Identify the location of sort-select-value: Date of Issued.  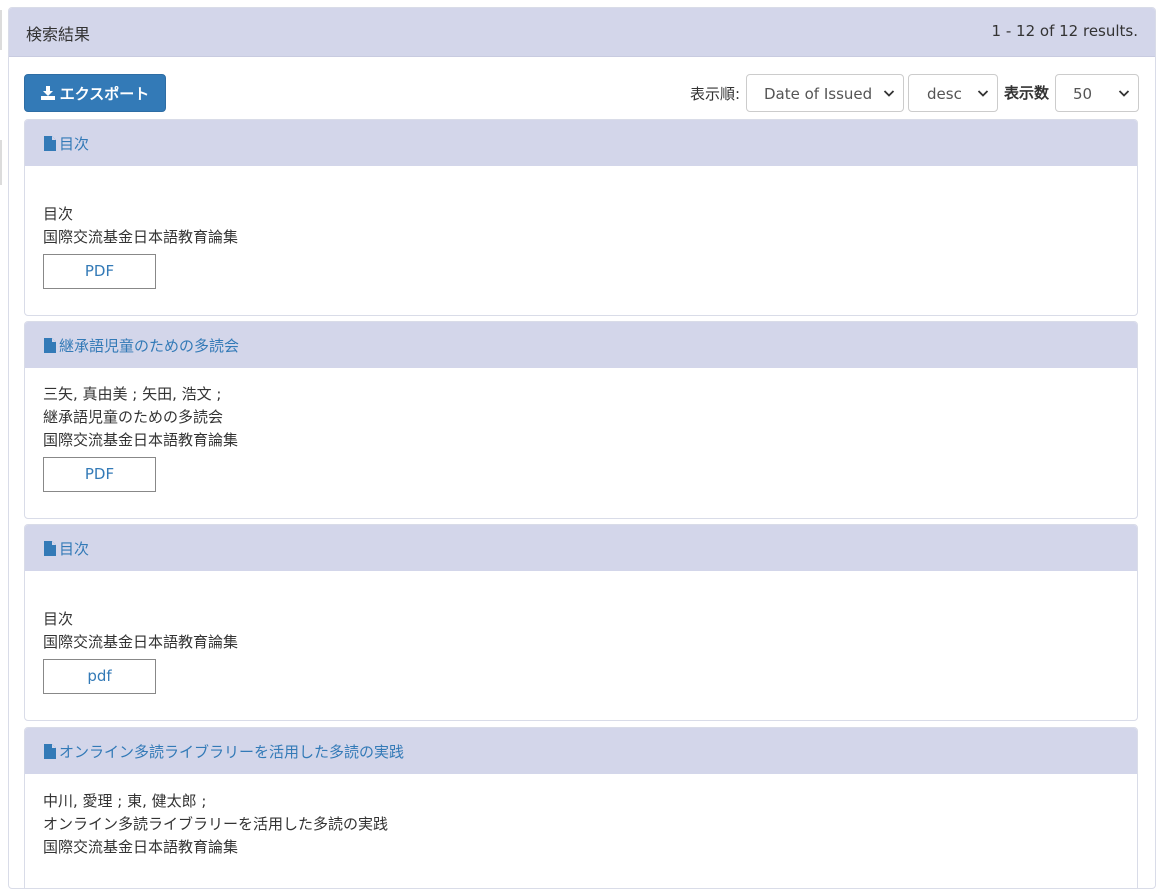
(818, 94).